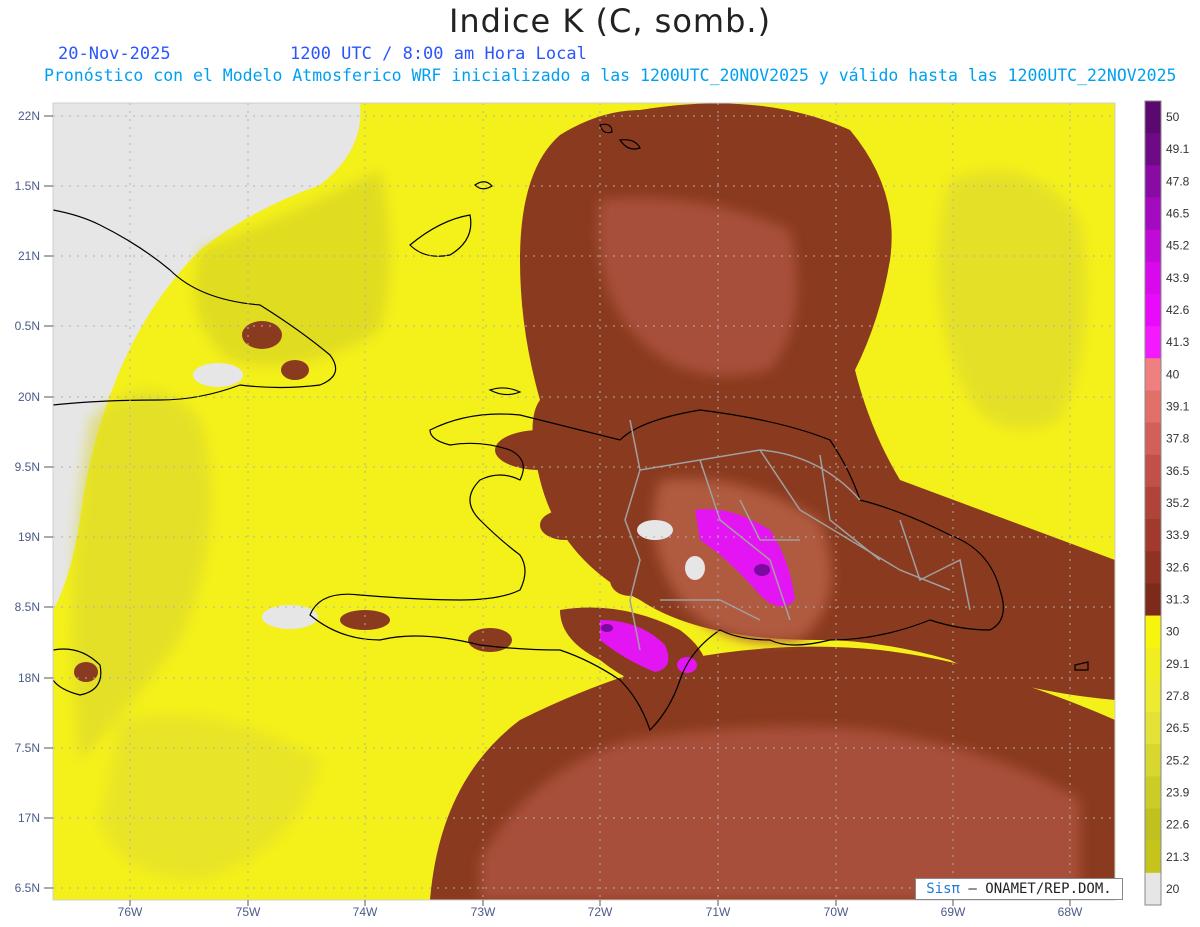 The height and width of the screenshot is (927, 1200). What do you see at coordinates (1178, 857) in the screenshot?
I see `colorbar-label: 21.3` at bounding box center [1178, 857].